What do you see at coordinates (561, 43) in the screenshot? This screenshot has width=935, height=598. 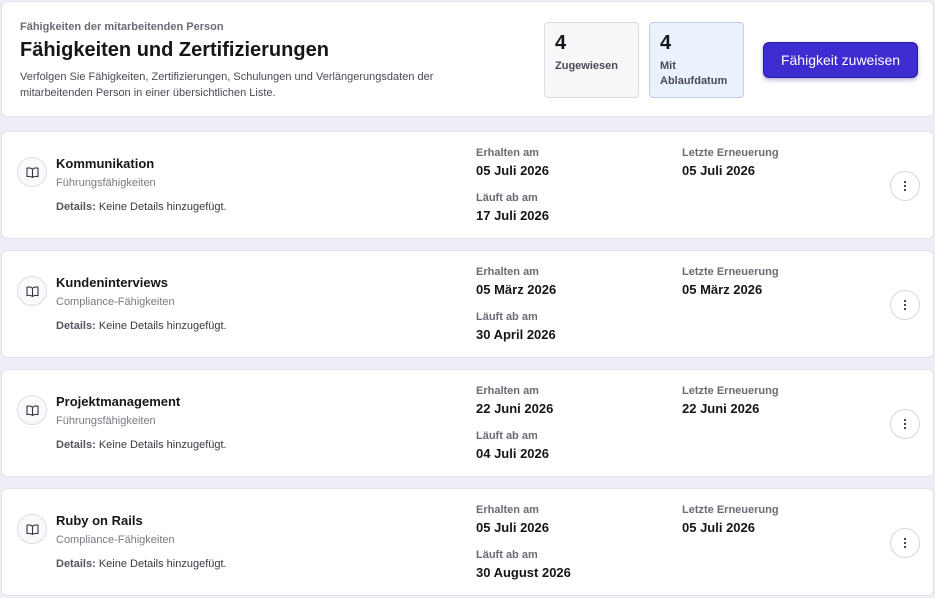 I see `stat-assigned-value: 4` at bounding box center [561, 43].